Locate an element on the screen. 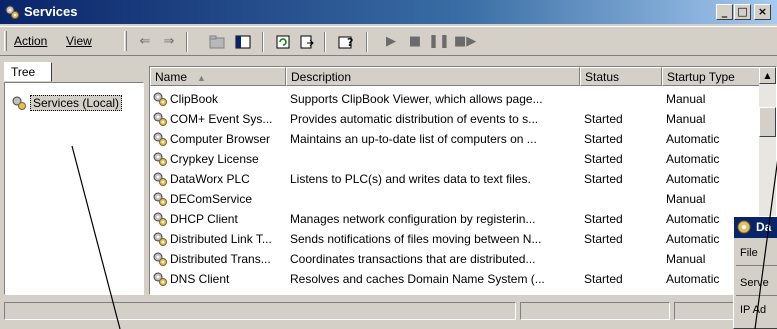  column-header-startup-type: Startup Type is located at coordinates (711, 76).